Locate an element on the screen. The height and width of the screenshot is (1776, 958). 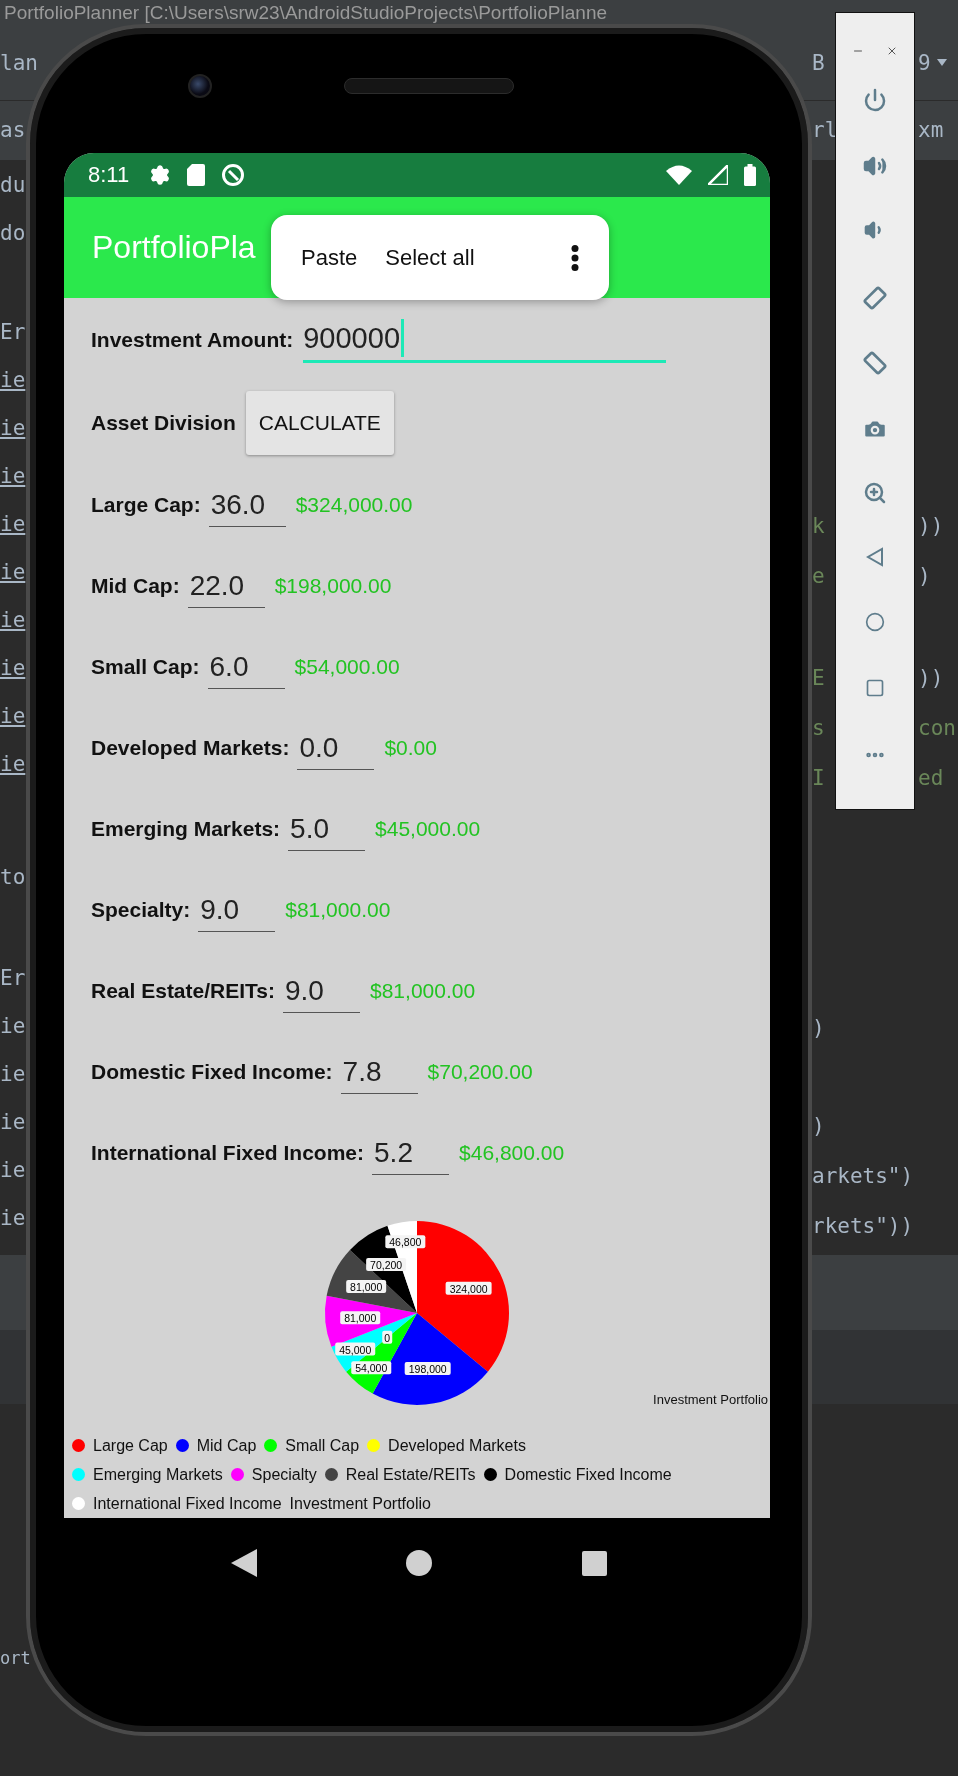
legend-label: Small Cap is located at coordinates (322, 1445).